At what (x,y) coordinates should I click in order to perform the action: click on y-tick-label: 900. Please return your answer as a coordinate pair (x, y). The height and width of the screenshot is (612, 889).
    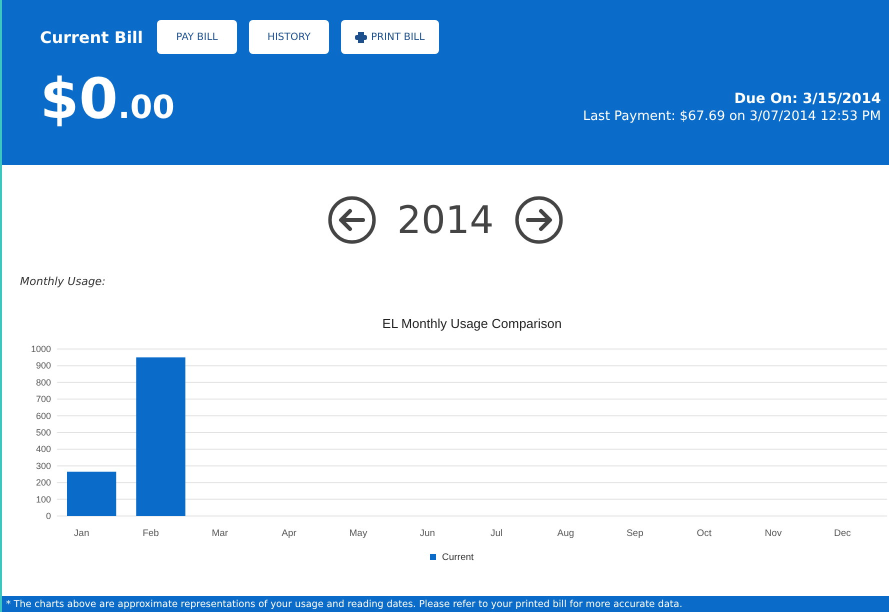
    Looking at the image, I should click on (43, 365).